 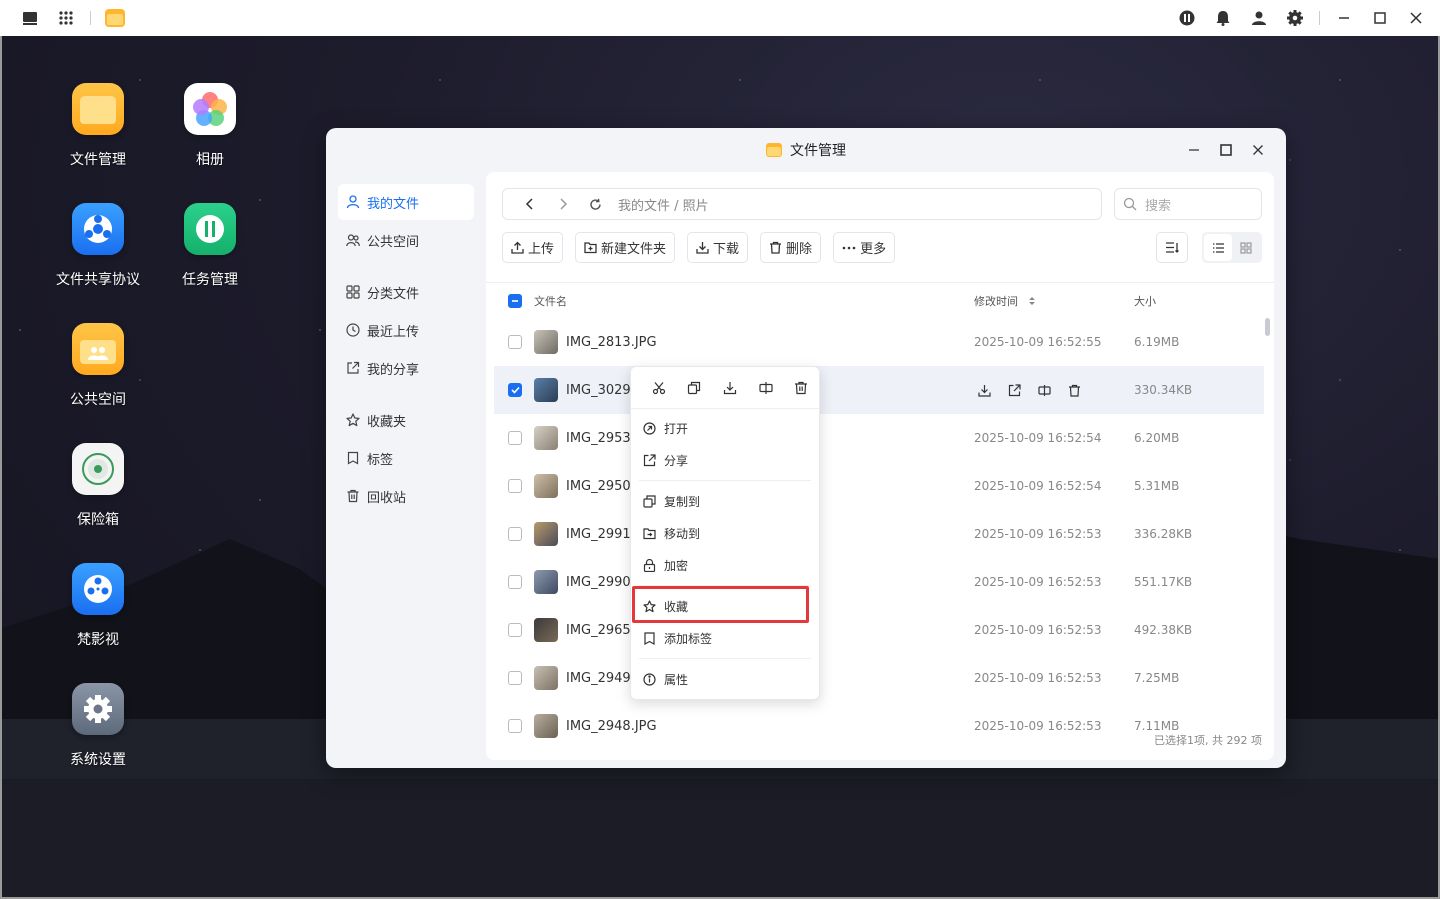 I want to click on sidebar-item-my-files: 我的文件, so click(x=406, y=202).